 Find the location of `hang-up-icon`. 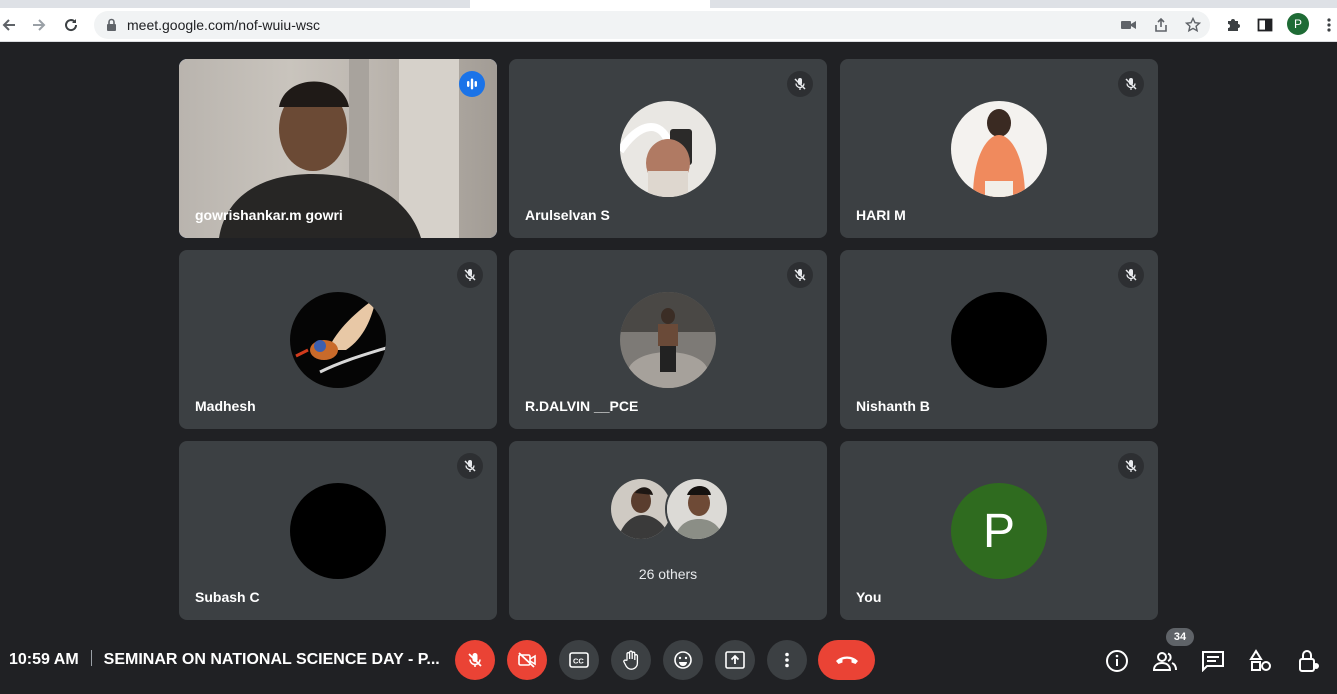

hang-up-icon is located at coordinates (846, 660).